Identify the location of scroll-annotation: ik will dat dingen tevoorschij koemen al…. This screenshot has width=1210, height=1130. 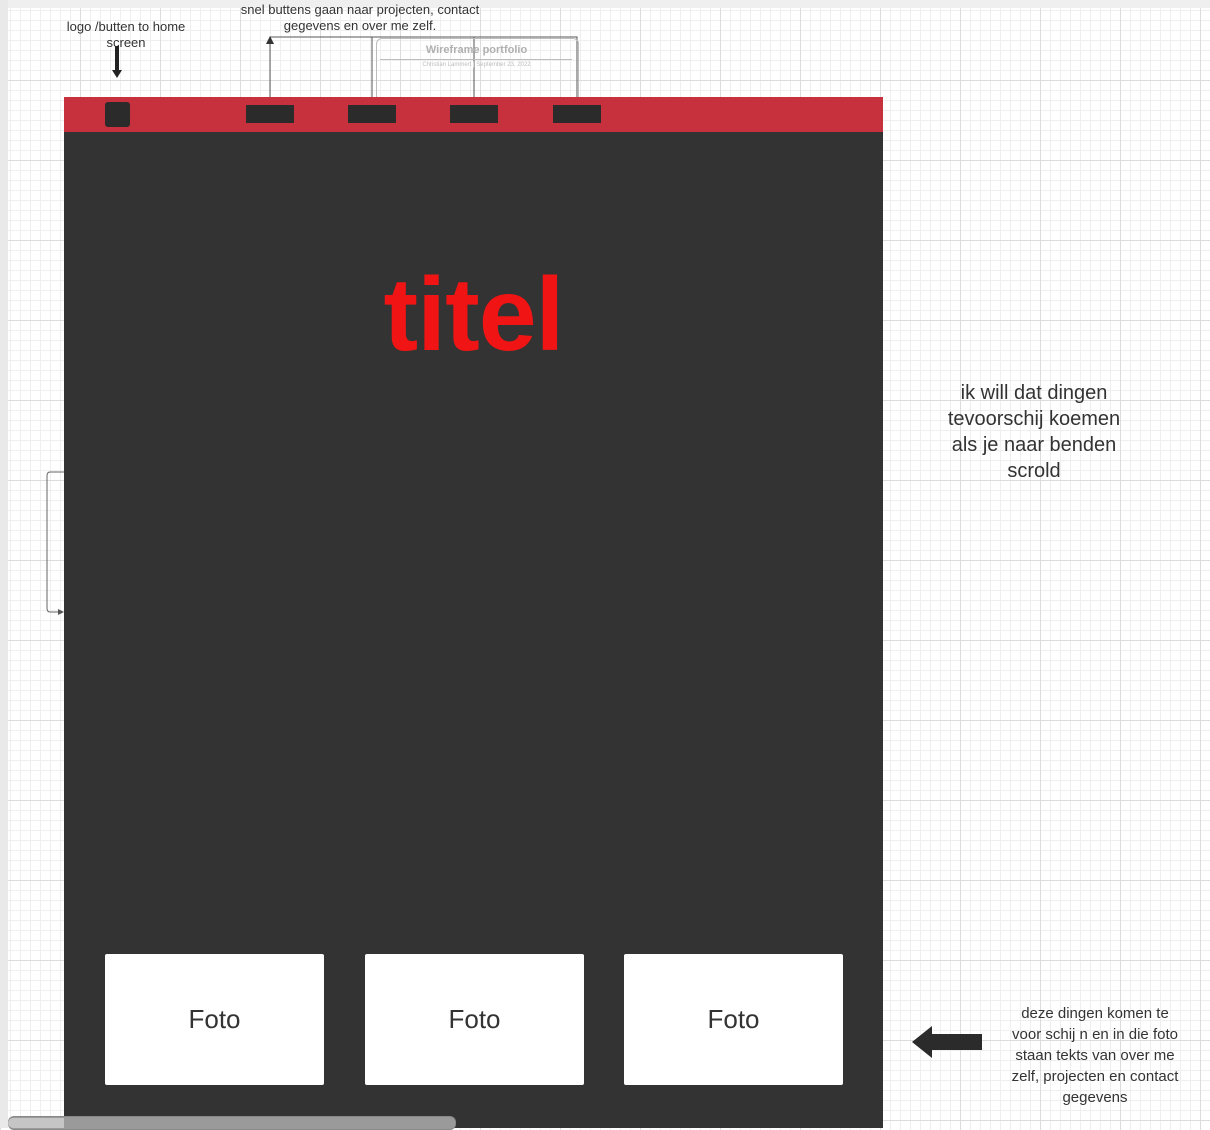
(1034, 432).